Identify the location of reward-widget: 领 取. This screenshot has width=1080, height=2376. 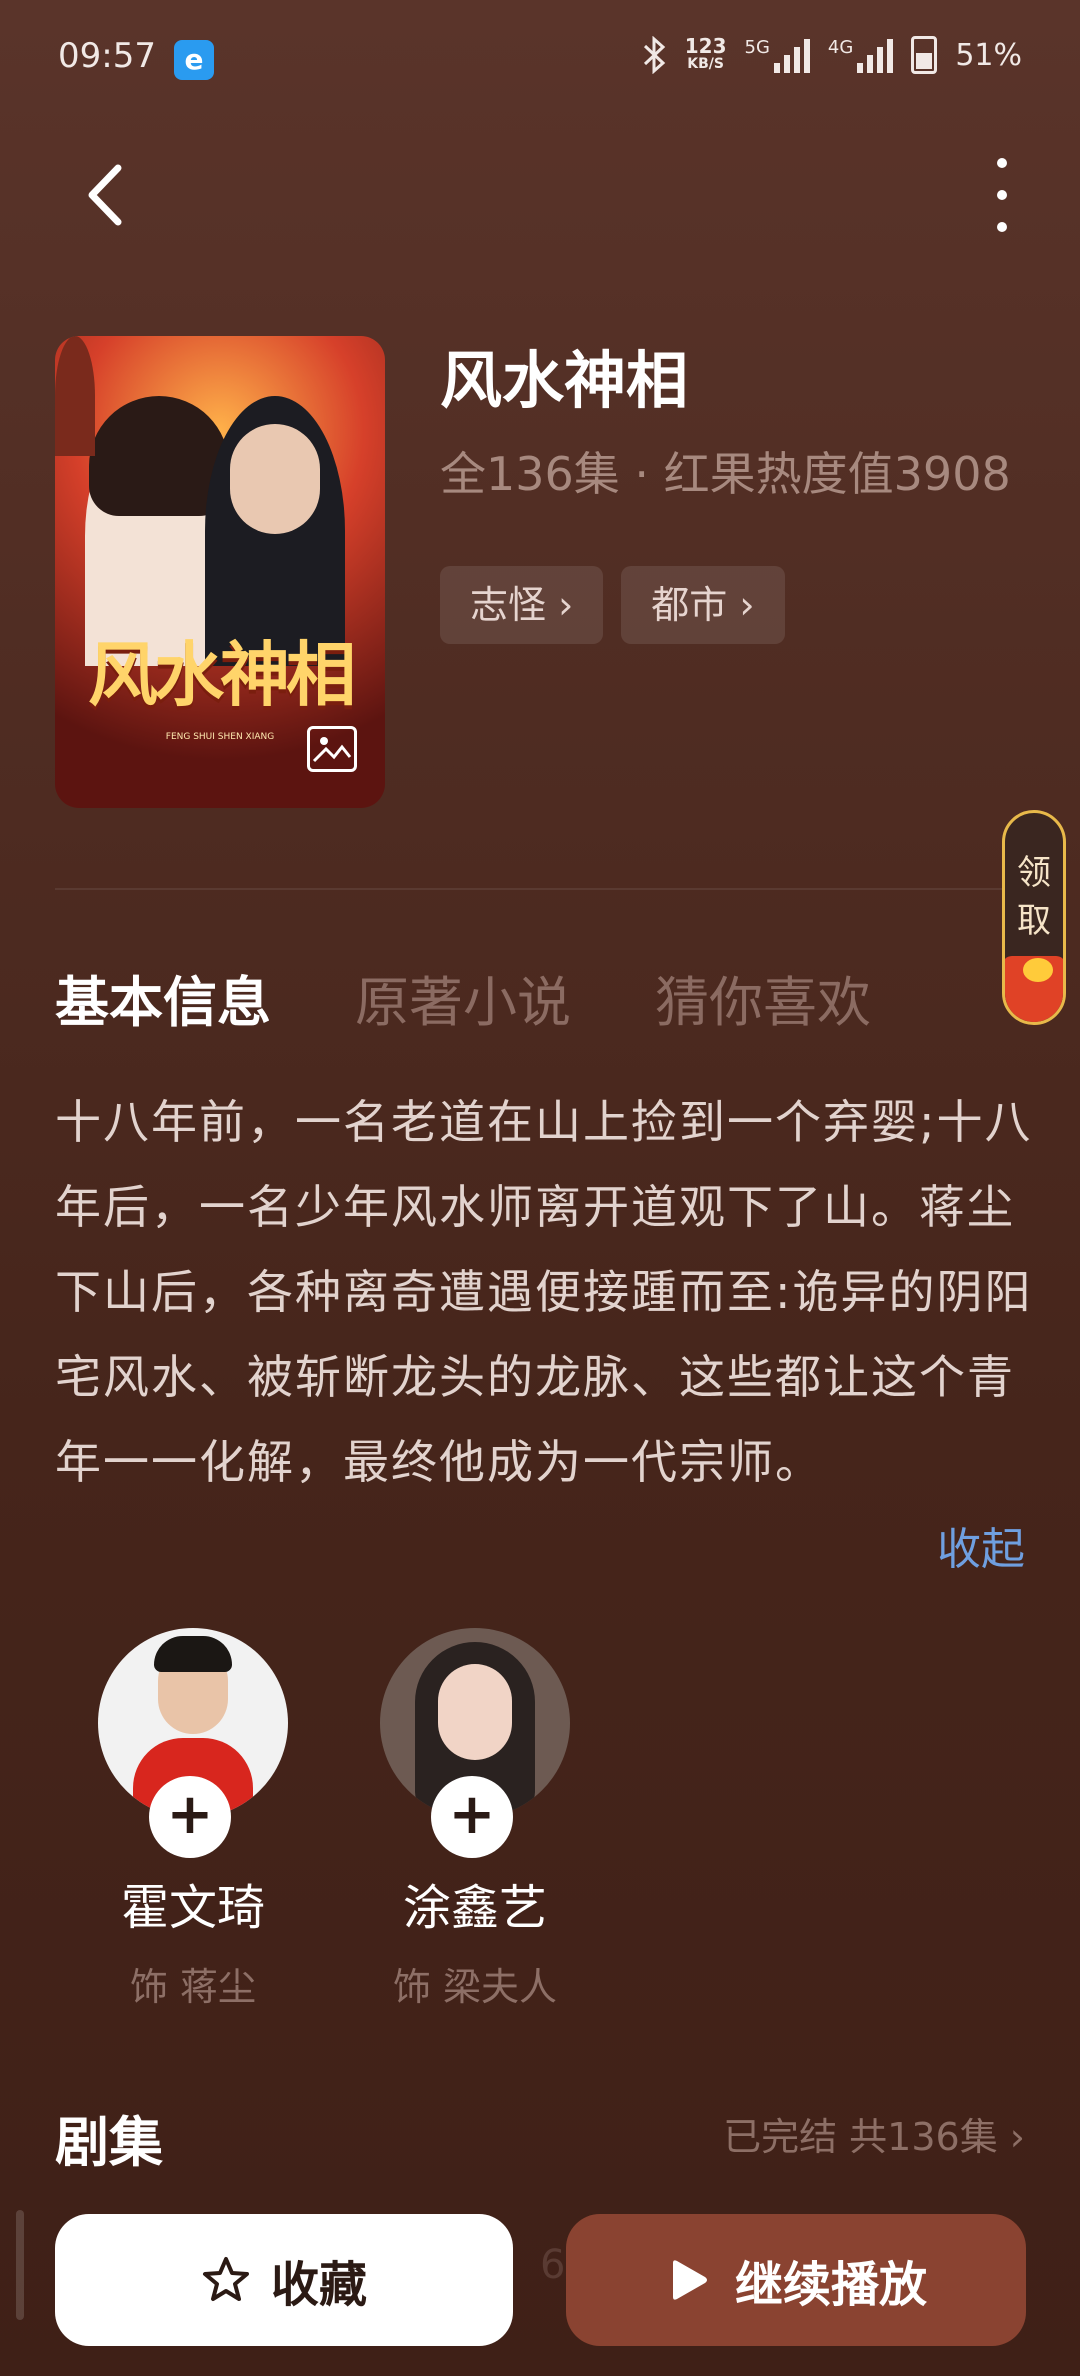
(1034, 917).